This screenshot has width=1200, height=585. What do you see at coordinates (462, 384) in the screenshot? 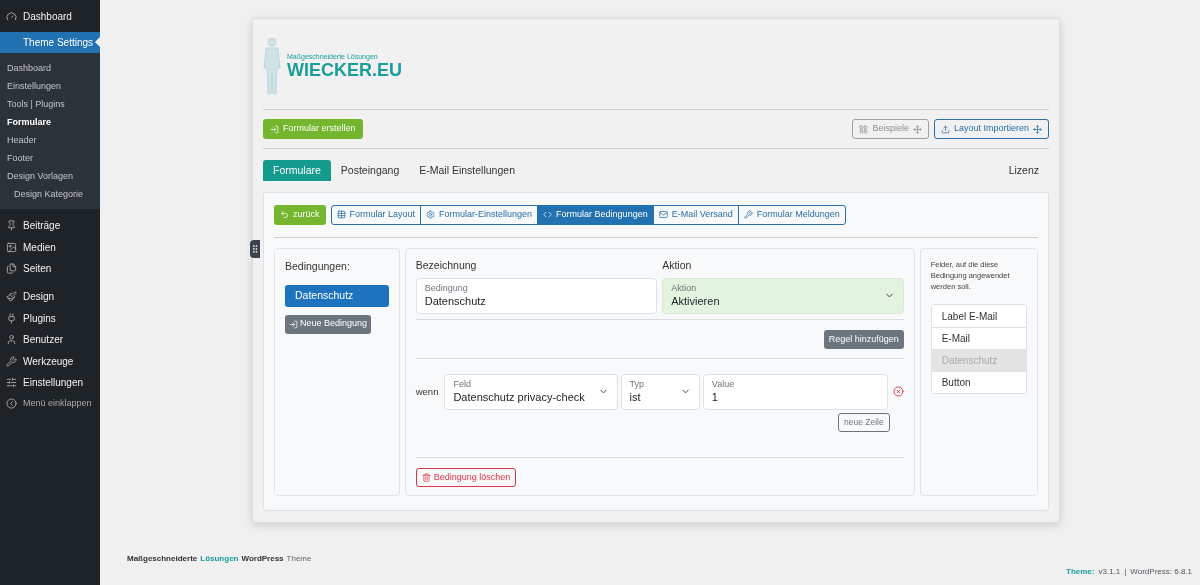
I see `field-label: Feld` at bounding box center [462, 384].